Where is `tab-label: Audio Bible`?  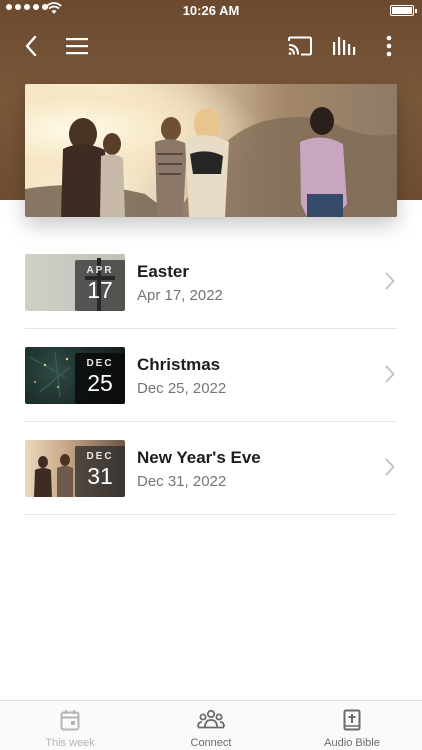 tab-label: Audio Bible is located at coordinates (352, 743).